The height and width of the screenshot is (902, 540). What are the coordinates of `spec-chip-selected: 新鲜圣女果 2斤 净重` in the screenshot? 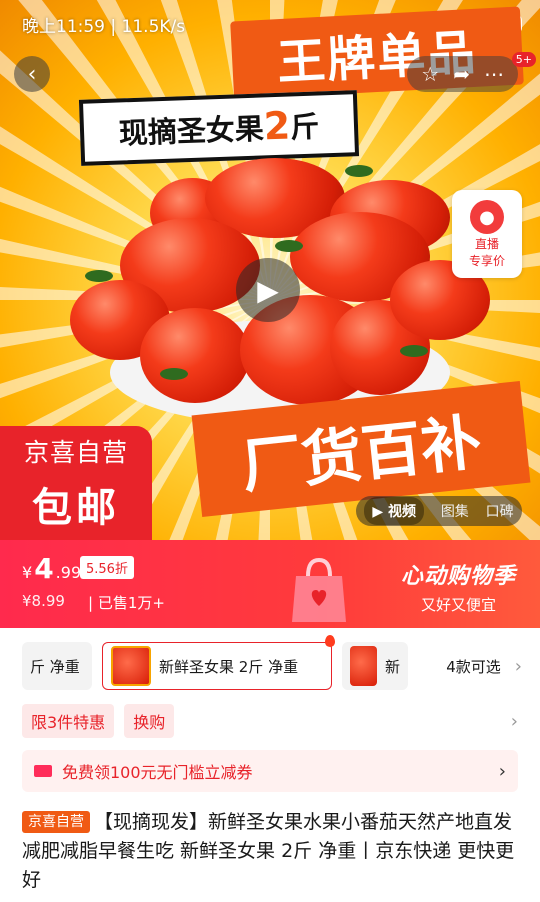 It's located at (218, 662).